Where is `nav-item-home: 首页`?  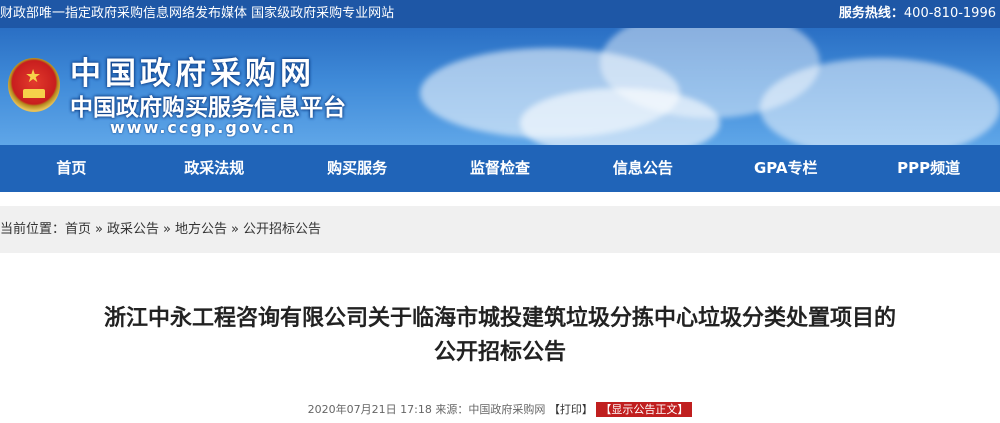 nav-item-home: 首页 is located at coordinates (71, 168).